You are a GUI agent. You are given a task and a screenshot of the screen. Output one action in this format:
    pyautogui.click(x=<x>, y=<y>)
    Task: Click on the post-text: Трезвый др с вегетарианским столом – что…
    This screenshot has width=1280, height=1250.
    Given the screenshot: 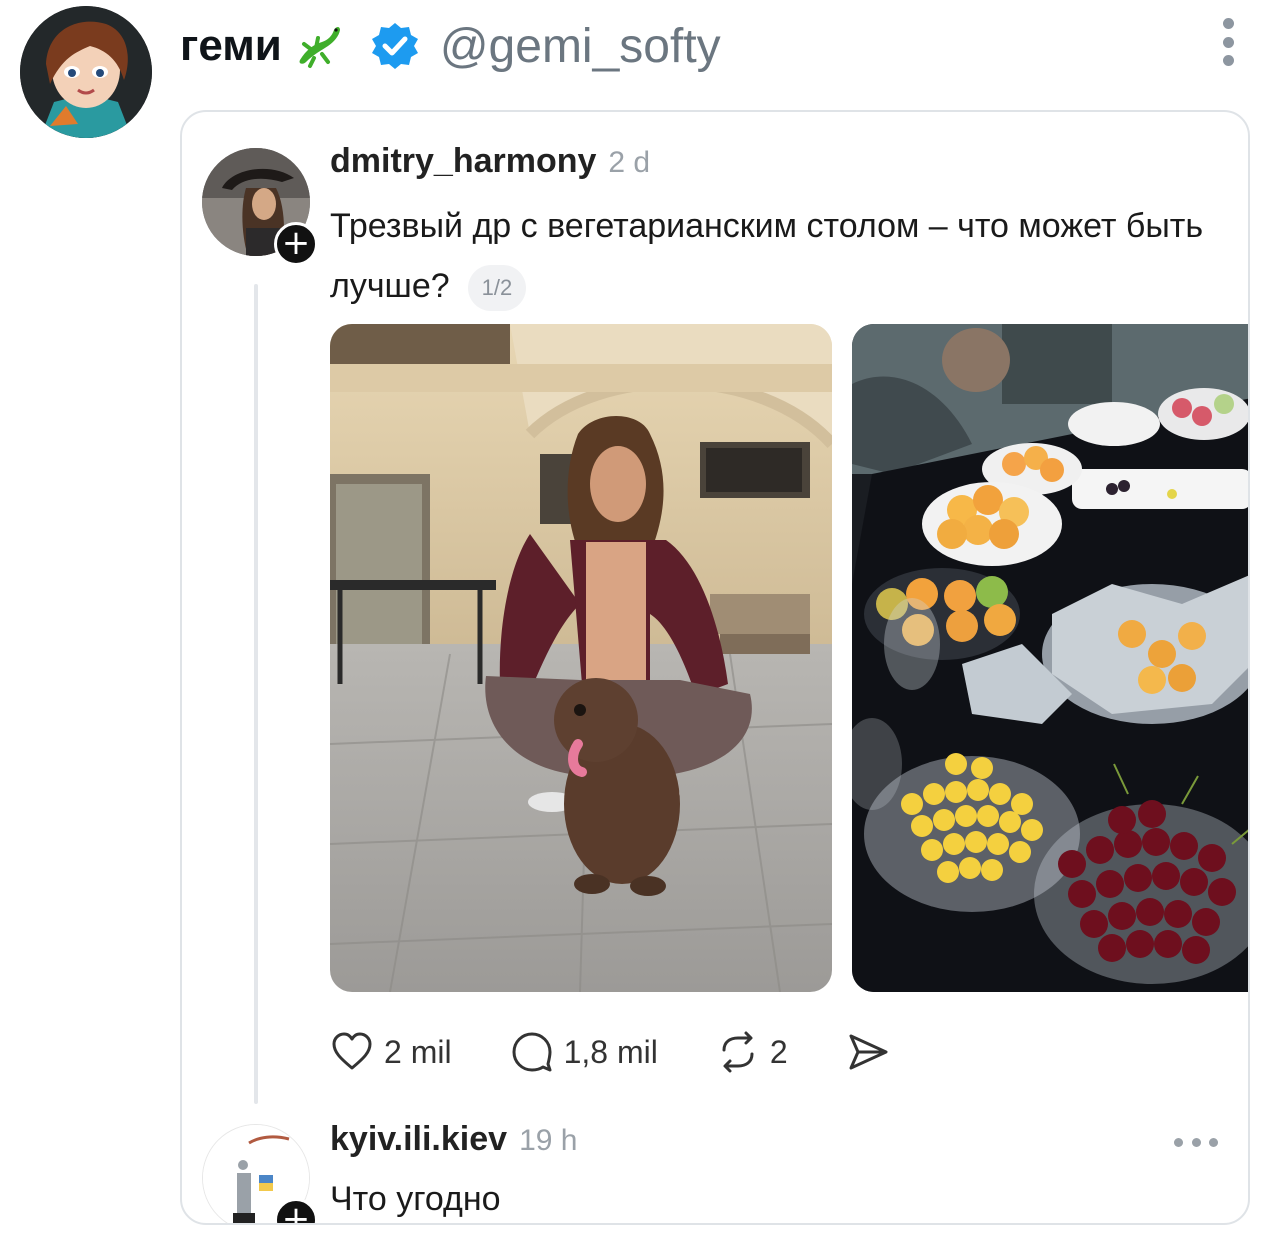 What is the action you would take?
    pyautogui.click(x=770, y=256)
    